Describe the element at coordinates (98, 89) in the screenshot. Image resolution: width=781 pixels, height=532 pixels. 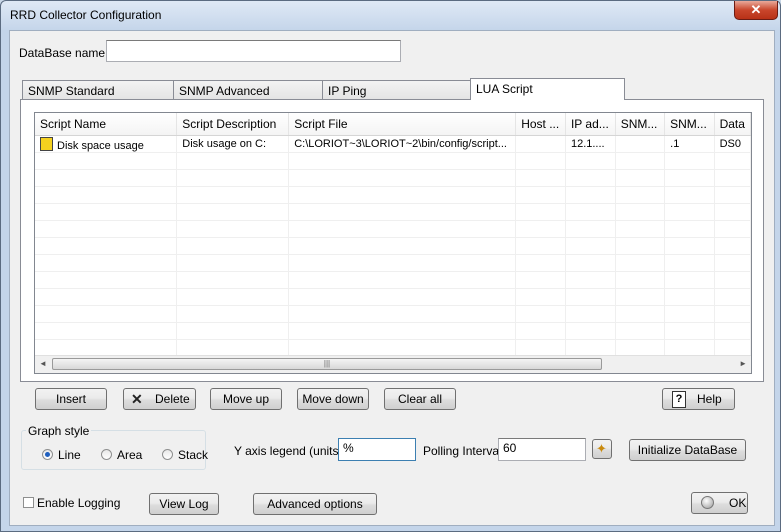
I see `tab-snmp-standard: SNMP Standard` at that location.